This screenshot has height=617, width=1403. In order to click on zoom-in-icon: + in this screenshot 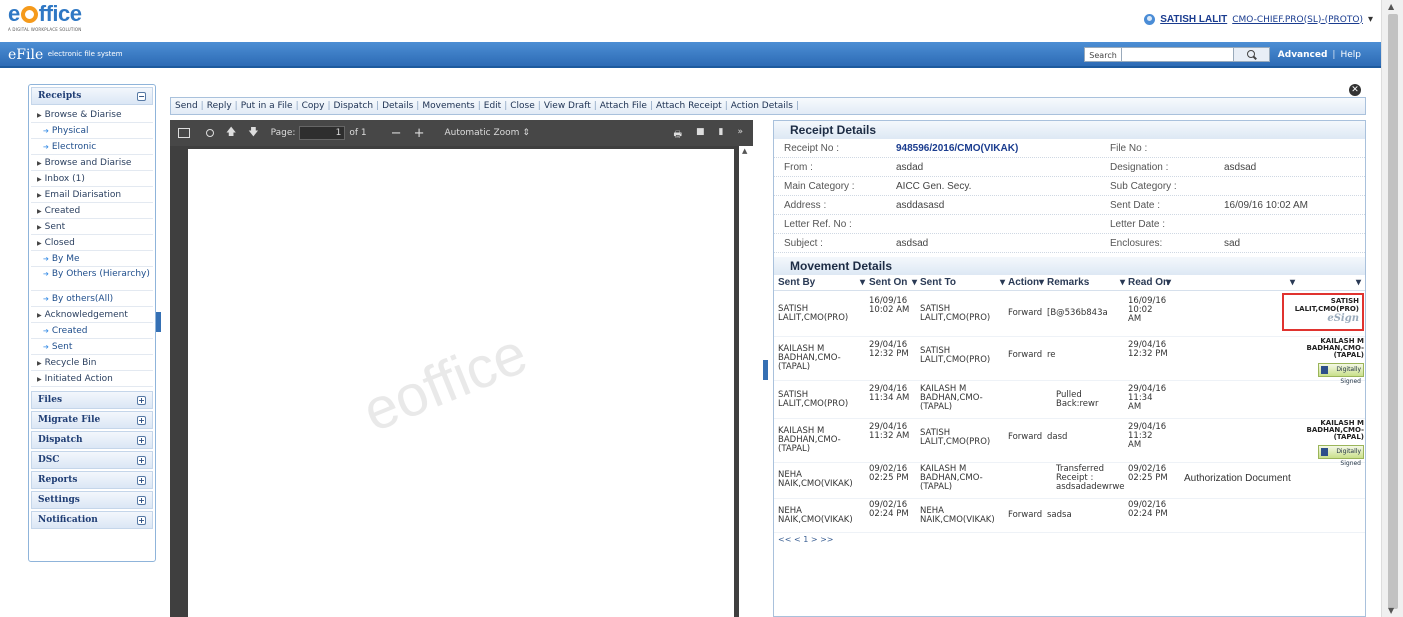, I will do `click(419, 133)`.